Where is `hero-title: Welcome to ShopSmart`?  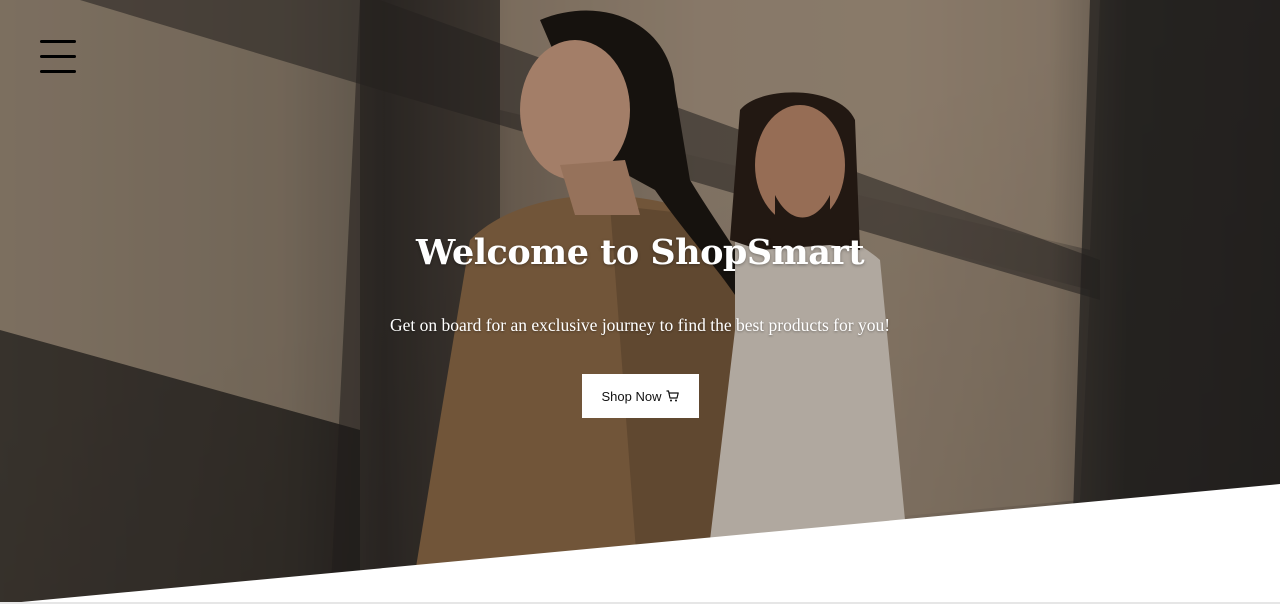
hero-title: Welcome to ShopSmart is located at coordinates (640, 252).